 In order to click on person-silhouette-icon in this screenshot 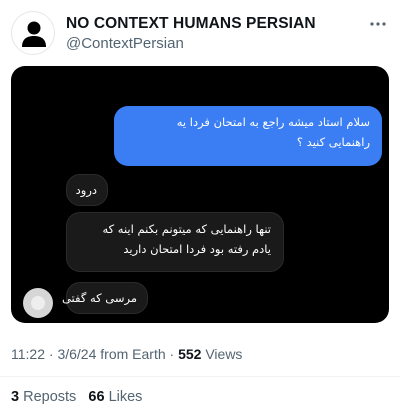, I will do `click(34, 34)`.